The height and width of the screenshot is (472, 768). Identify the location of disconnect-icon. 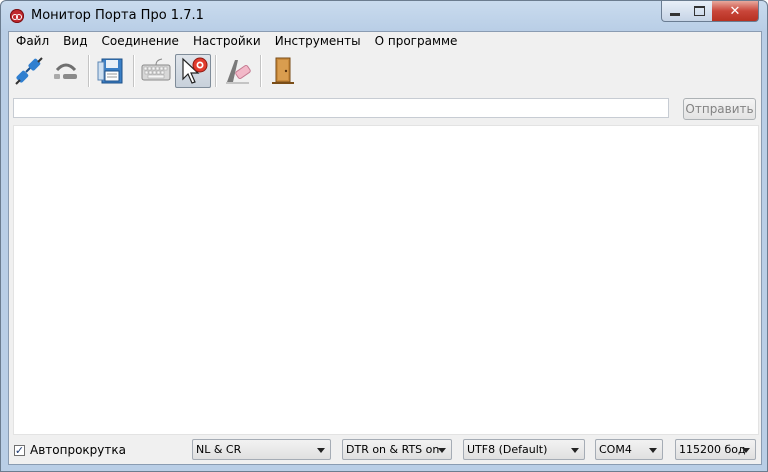
(65, 71).